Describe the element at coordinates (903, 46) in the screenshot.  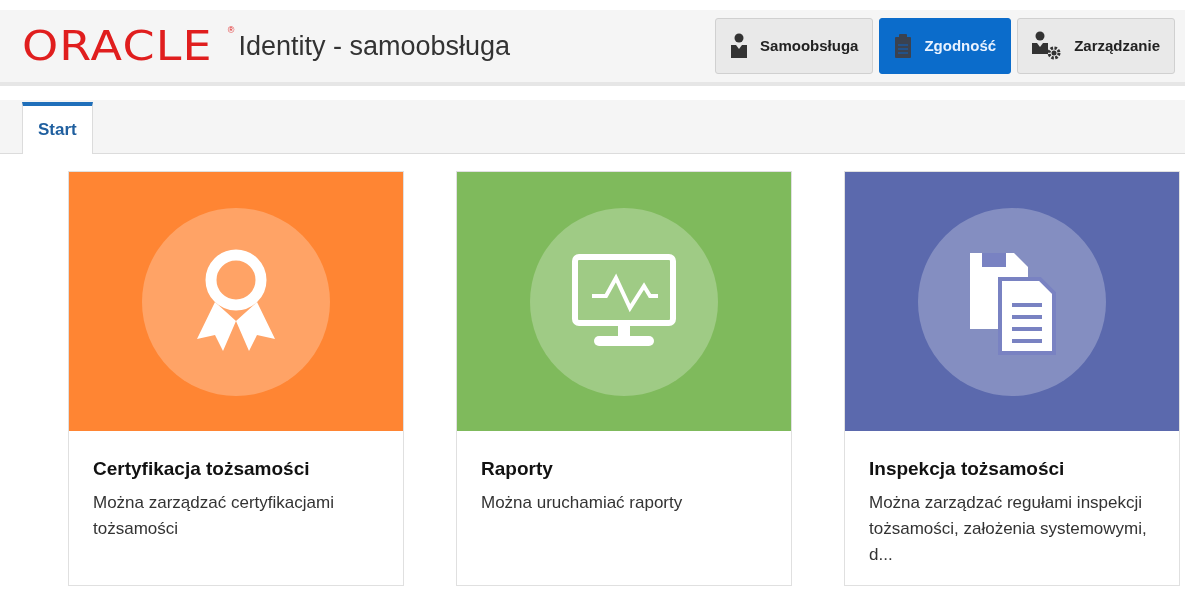
I see `clipboard-icon` at that location.